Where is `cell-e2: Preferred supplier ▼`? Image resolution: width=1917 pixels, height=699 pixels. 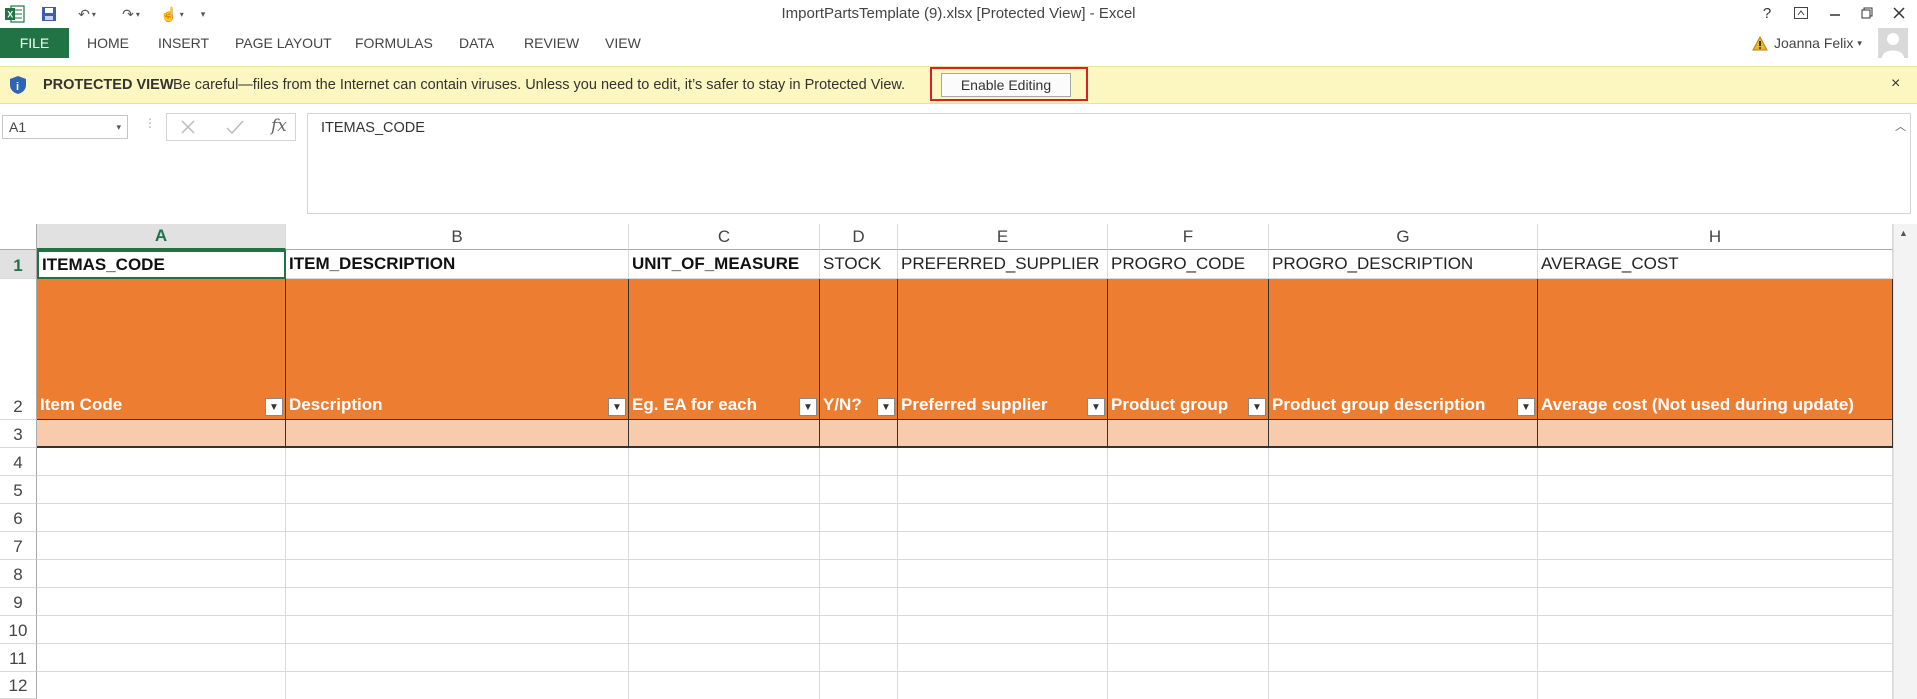
cell-e2: Preferred supplier ▼ is located at coordinates (1003, 349).